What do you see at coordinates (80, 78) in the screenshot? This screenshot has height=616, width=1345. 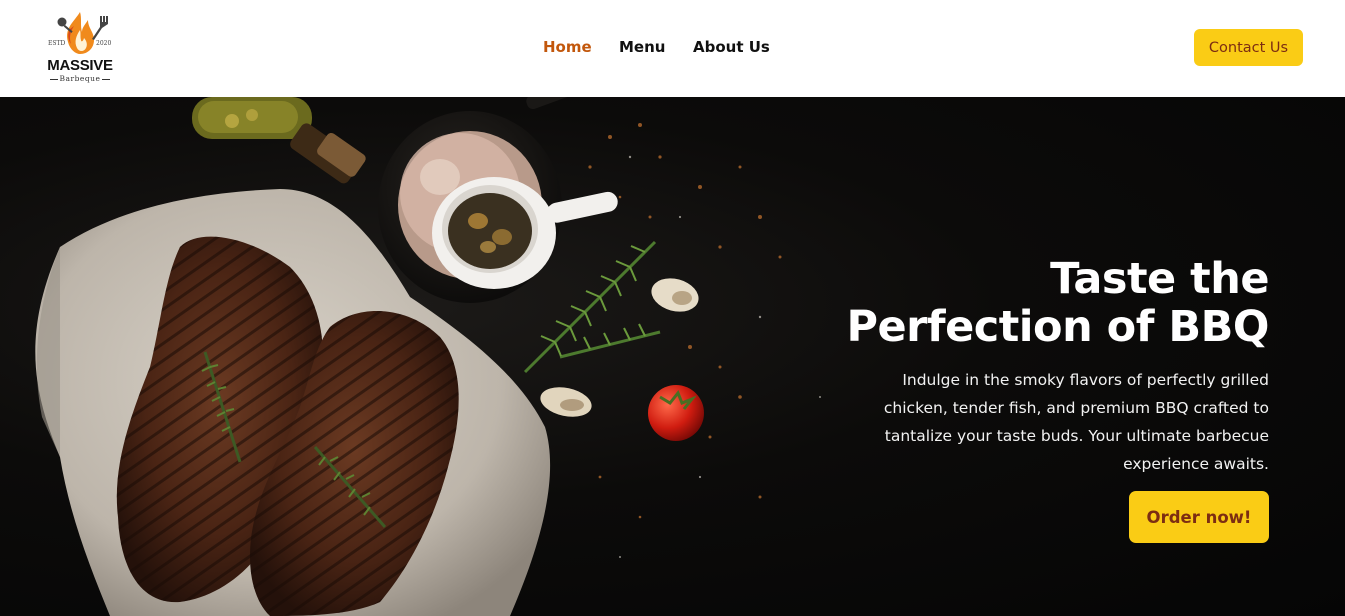 I see `brand-tagline: Barbeque` at bounding box center [80, 78].